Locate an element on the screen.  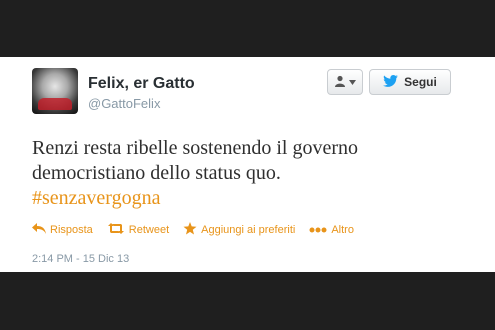
favorite-button: Aggiungi ai preferiti is located at coordinates (239, 230).